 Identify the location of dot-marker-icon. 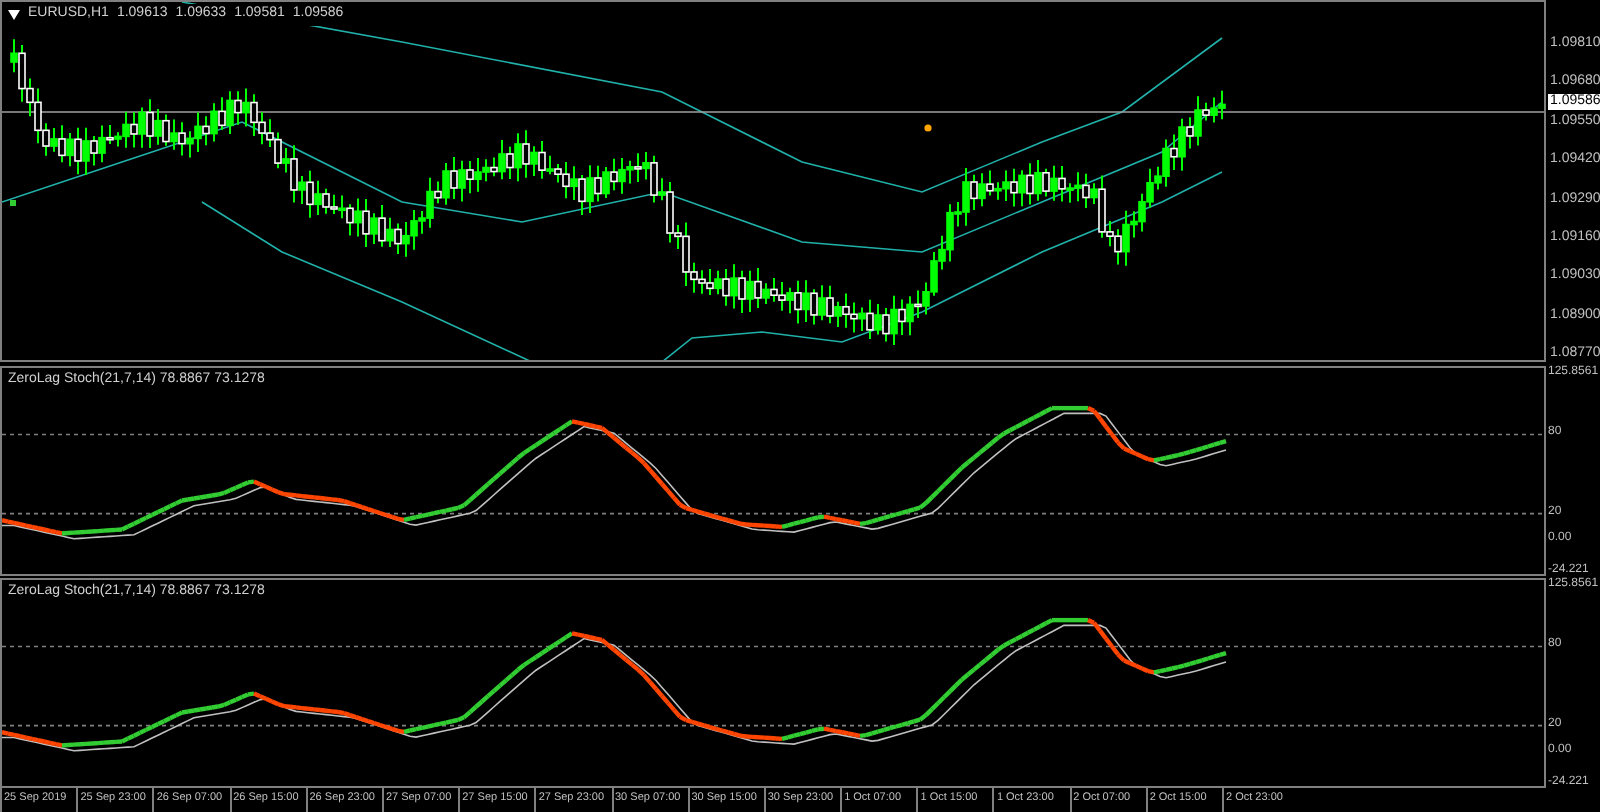
(928, 128).